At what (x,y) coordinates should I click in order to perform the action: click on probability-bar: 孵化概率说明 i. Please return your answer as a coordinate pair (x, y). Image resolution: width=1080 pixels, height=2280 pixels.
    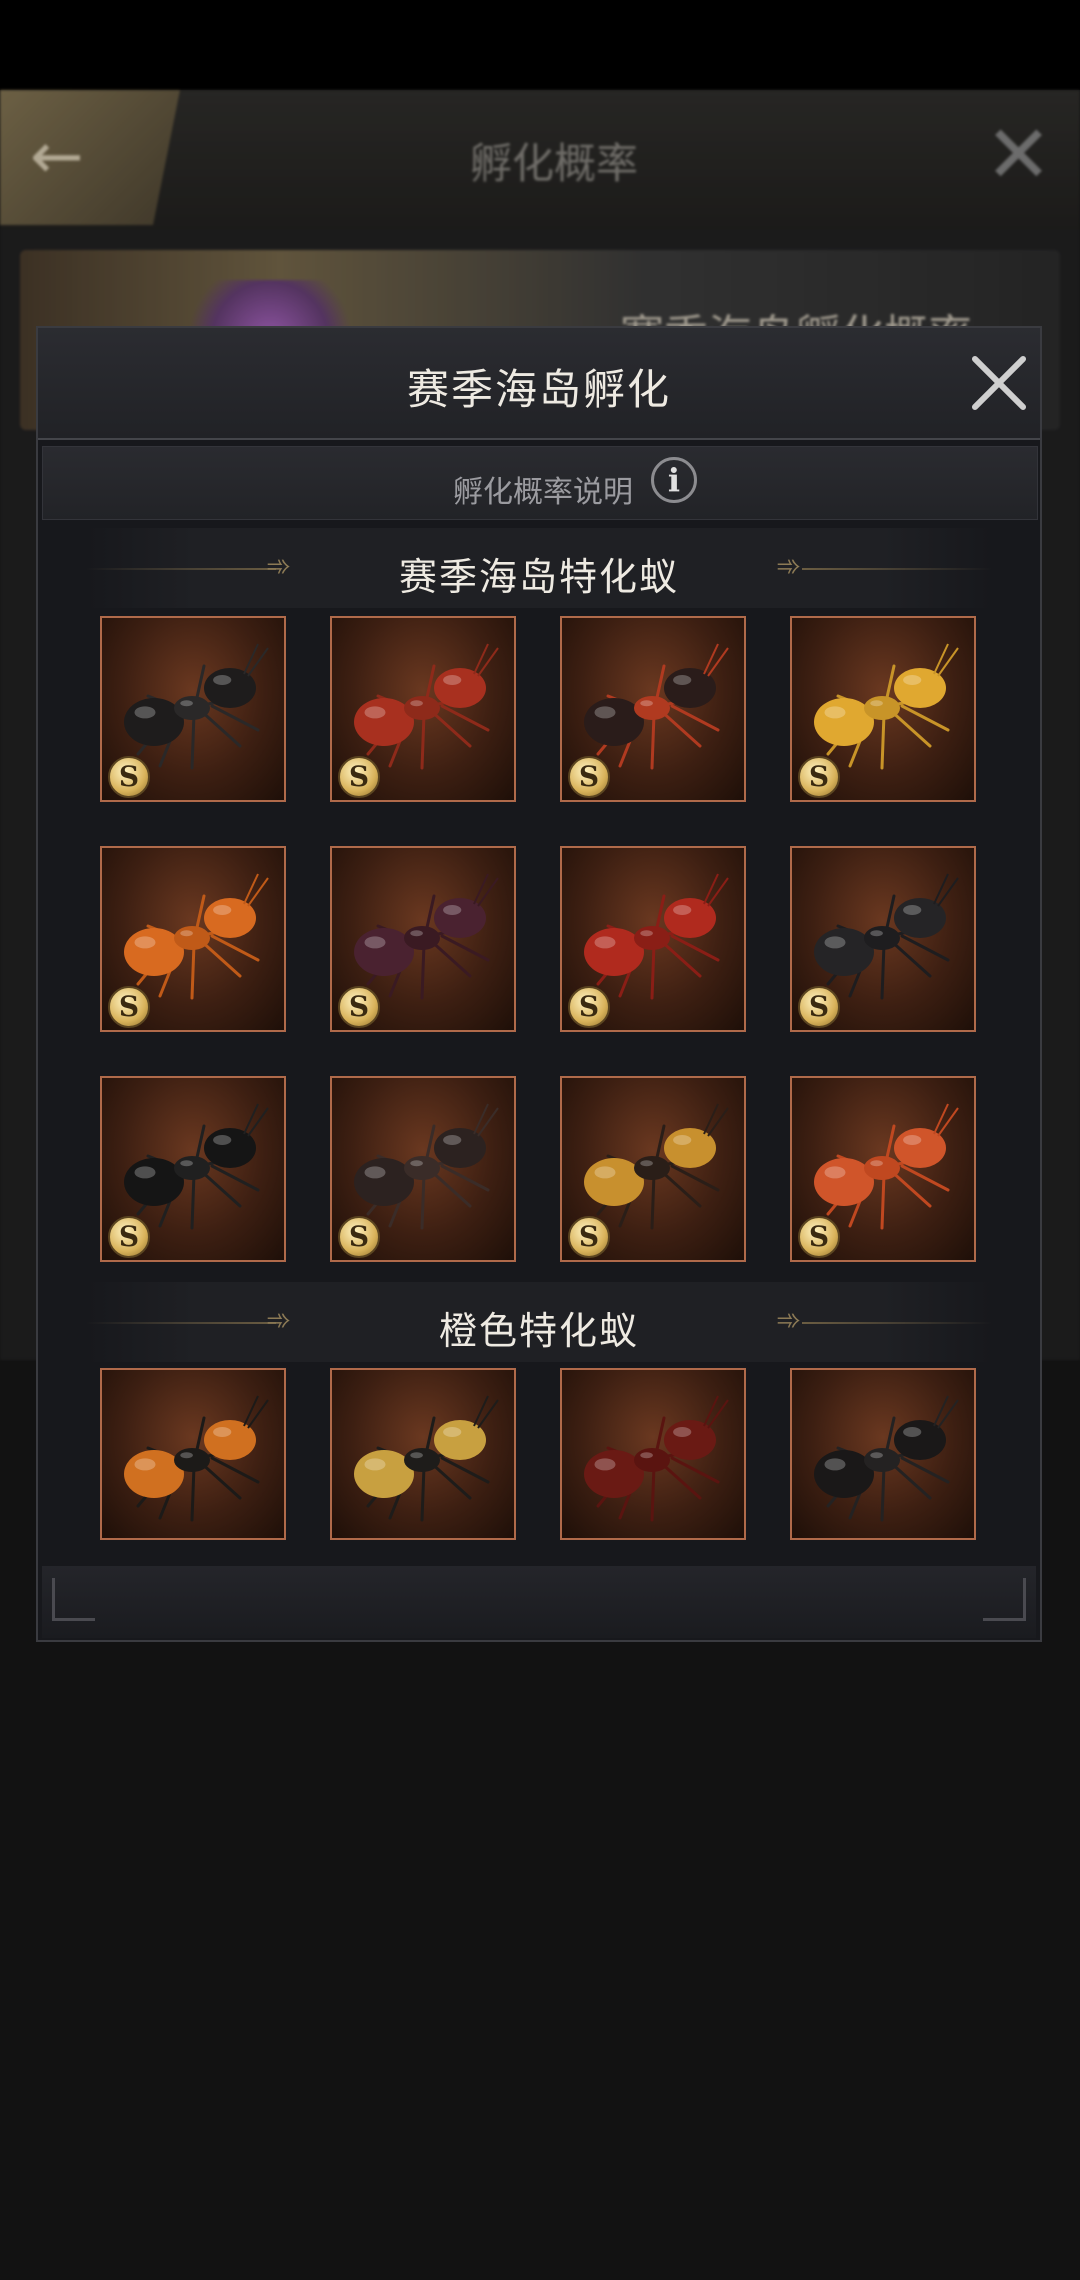
    Looking at the image, I should click on (540, 483).